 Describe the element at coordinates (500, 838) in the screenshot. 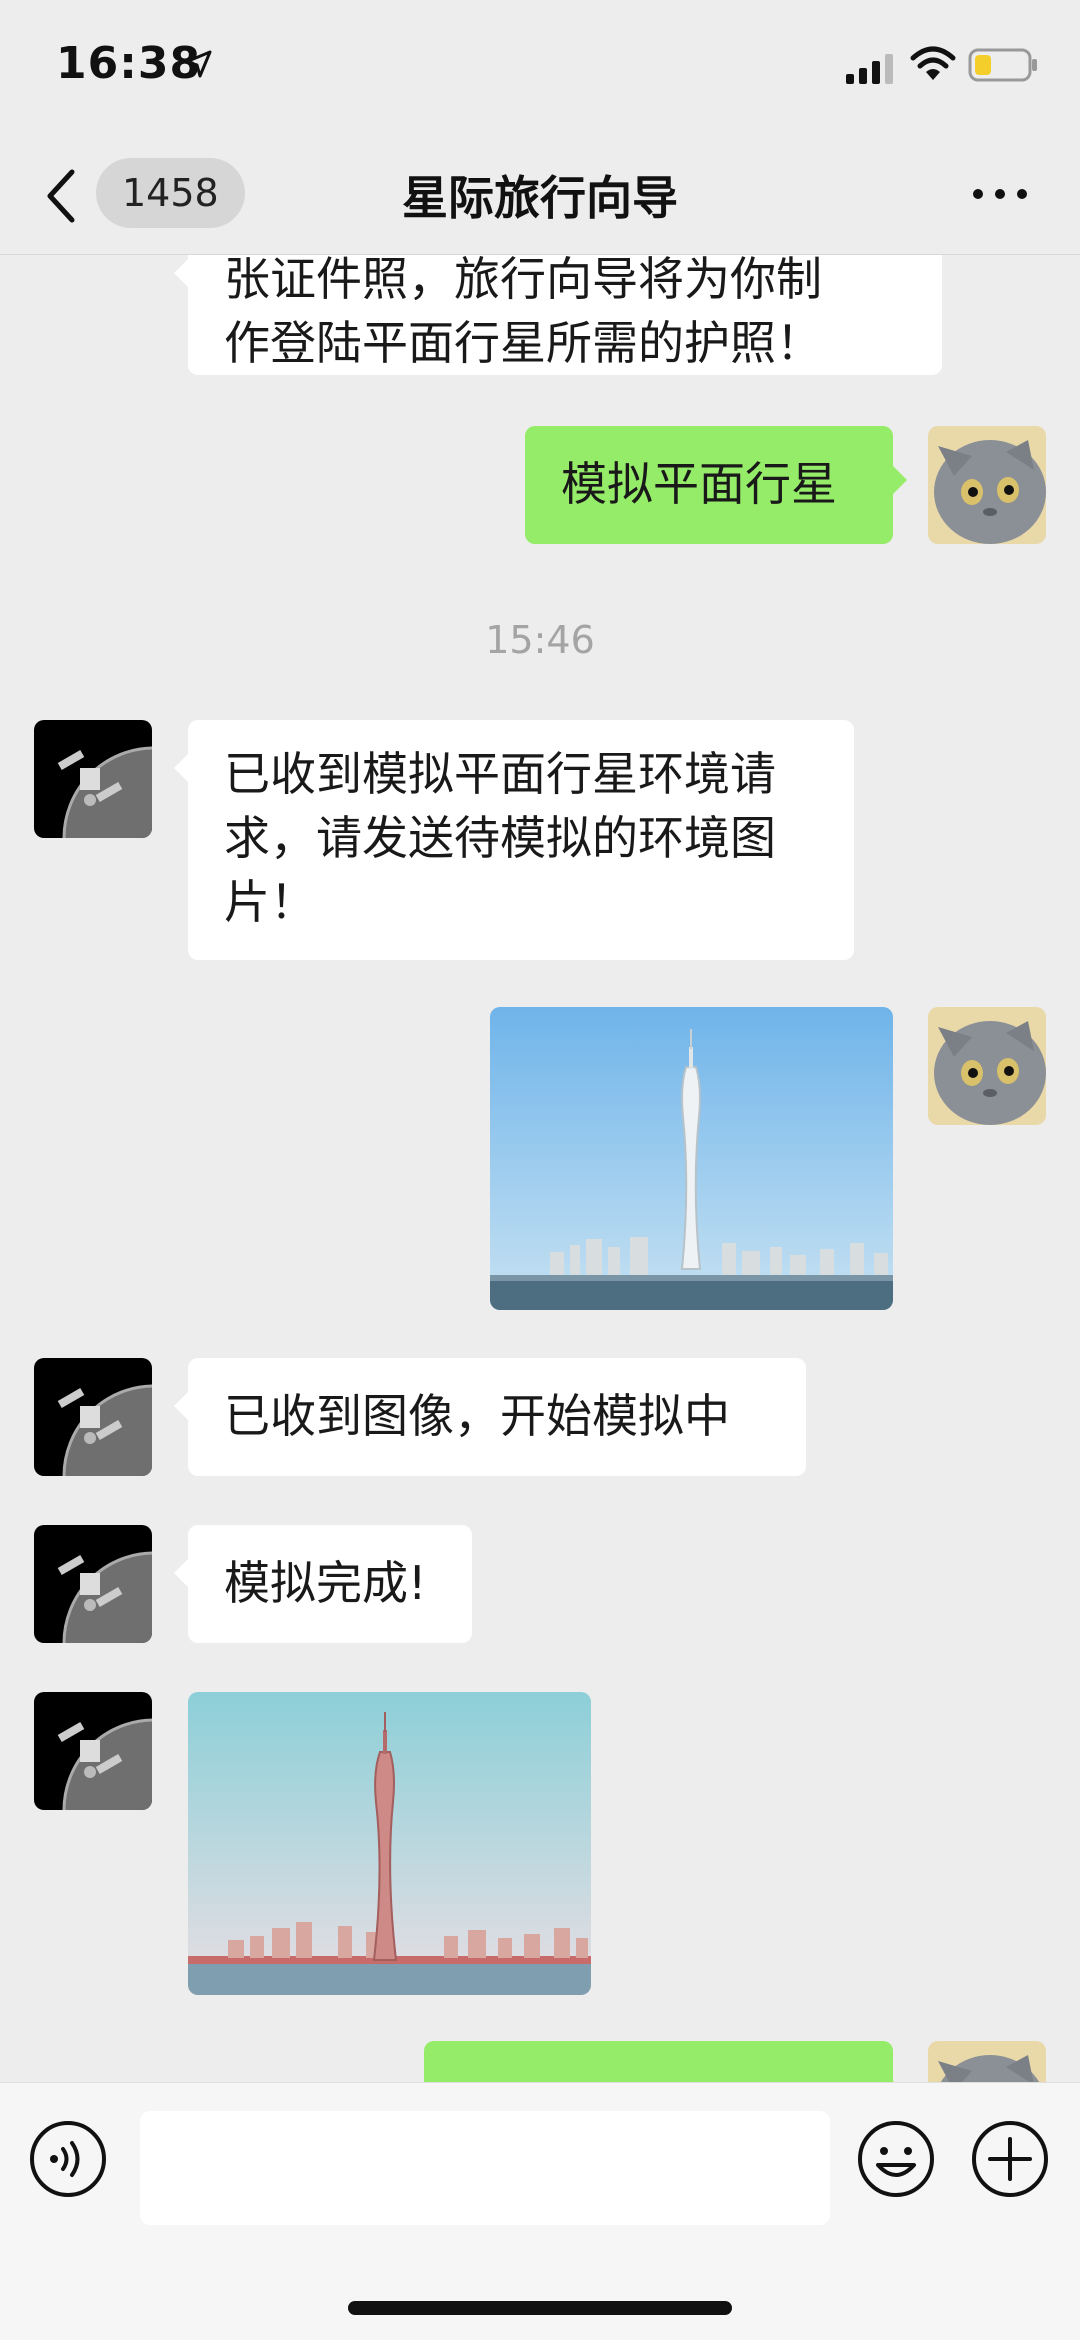

I see `message-text: 已收到模拟平面行星环境请求，请发送待模拟的环境图片！` at that location.